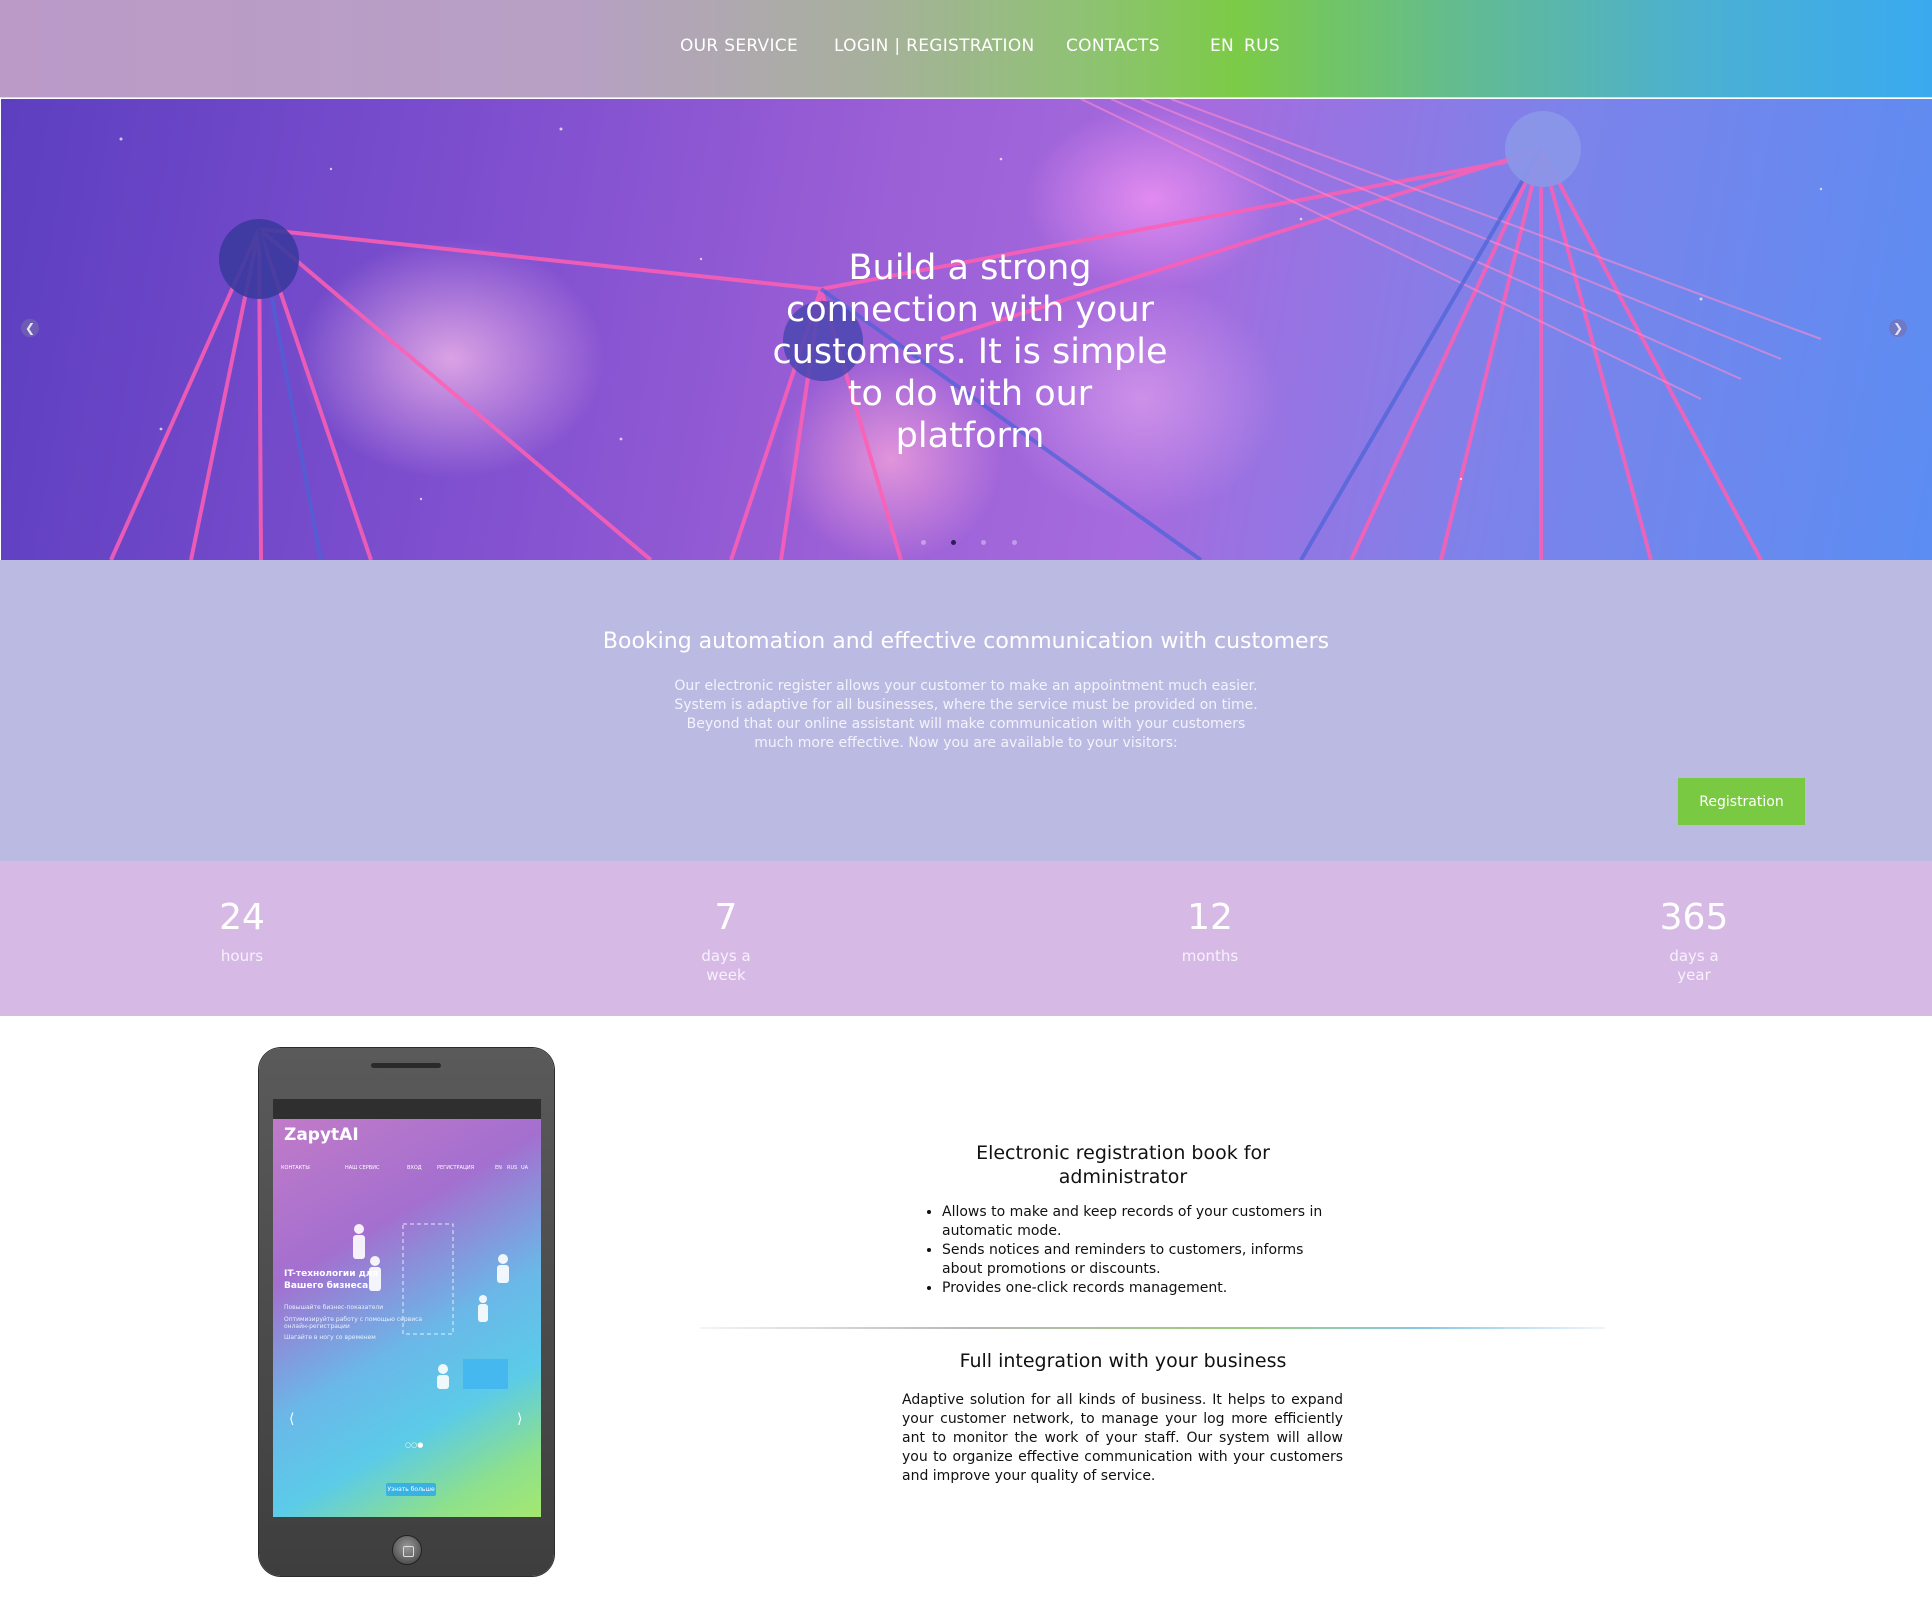 This screenshot has height=1607, width=1932. Describe the element at coordinates (1694, 917) in the screenshot. I see `stat-number: 365` at that location.